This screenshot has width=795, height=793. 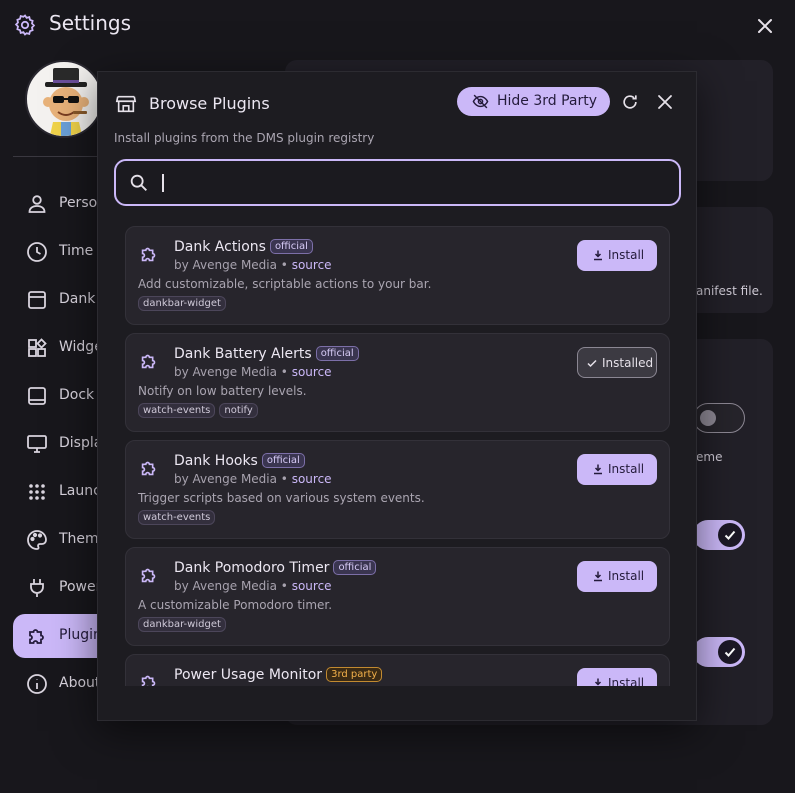 I want to click on widgets-icon, so click(x=37, y=347).